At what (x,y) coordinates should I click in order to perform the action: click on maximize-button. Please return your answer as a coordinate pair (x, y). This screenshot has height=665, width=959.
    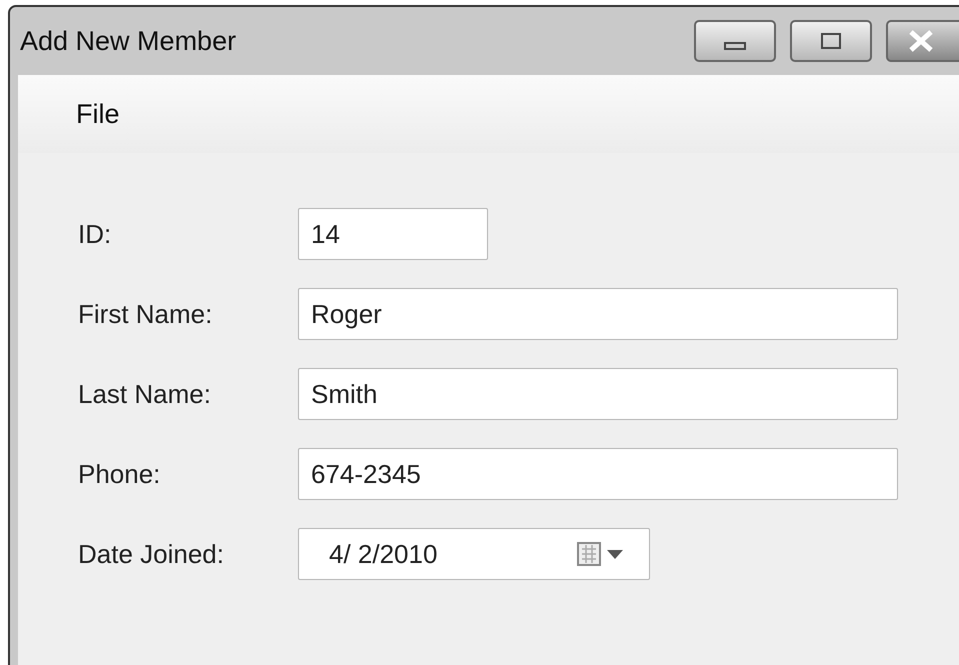
    Looking at the image, I should click on (831, 41).